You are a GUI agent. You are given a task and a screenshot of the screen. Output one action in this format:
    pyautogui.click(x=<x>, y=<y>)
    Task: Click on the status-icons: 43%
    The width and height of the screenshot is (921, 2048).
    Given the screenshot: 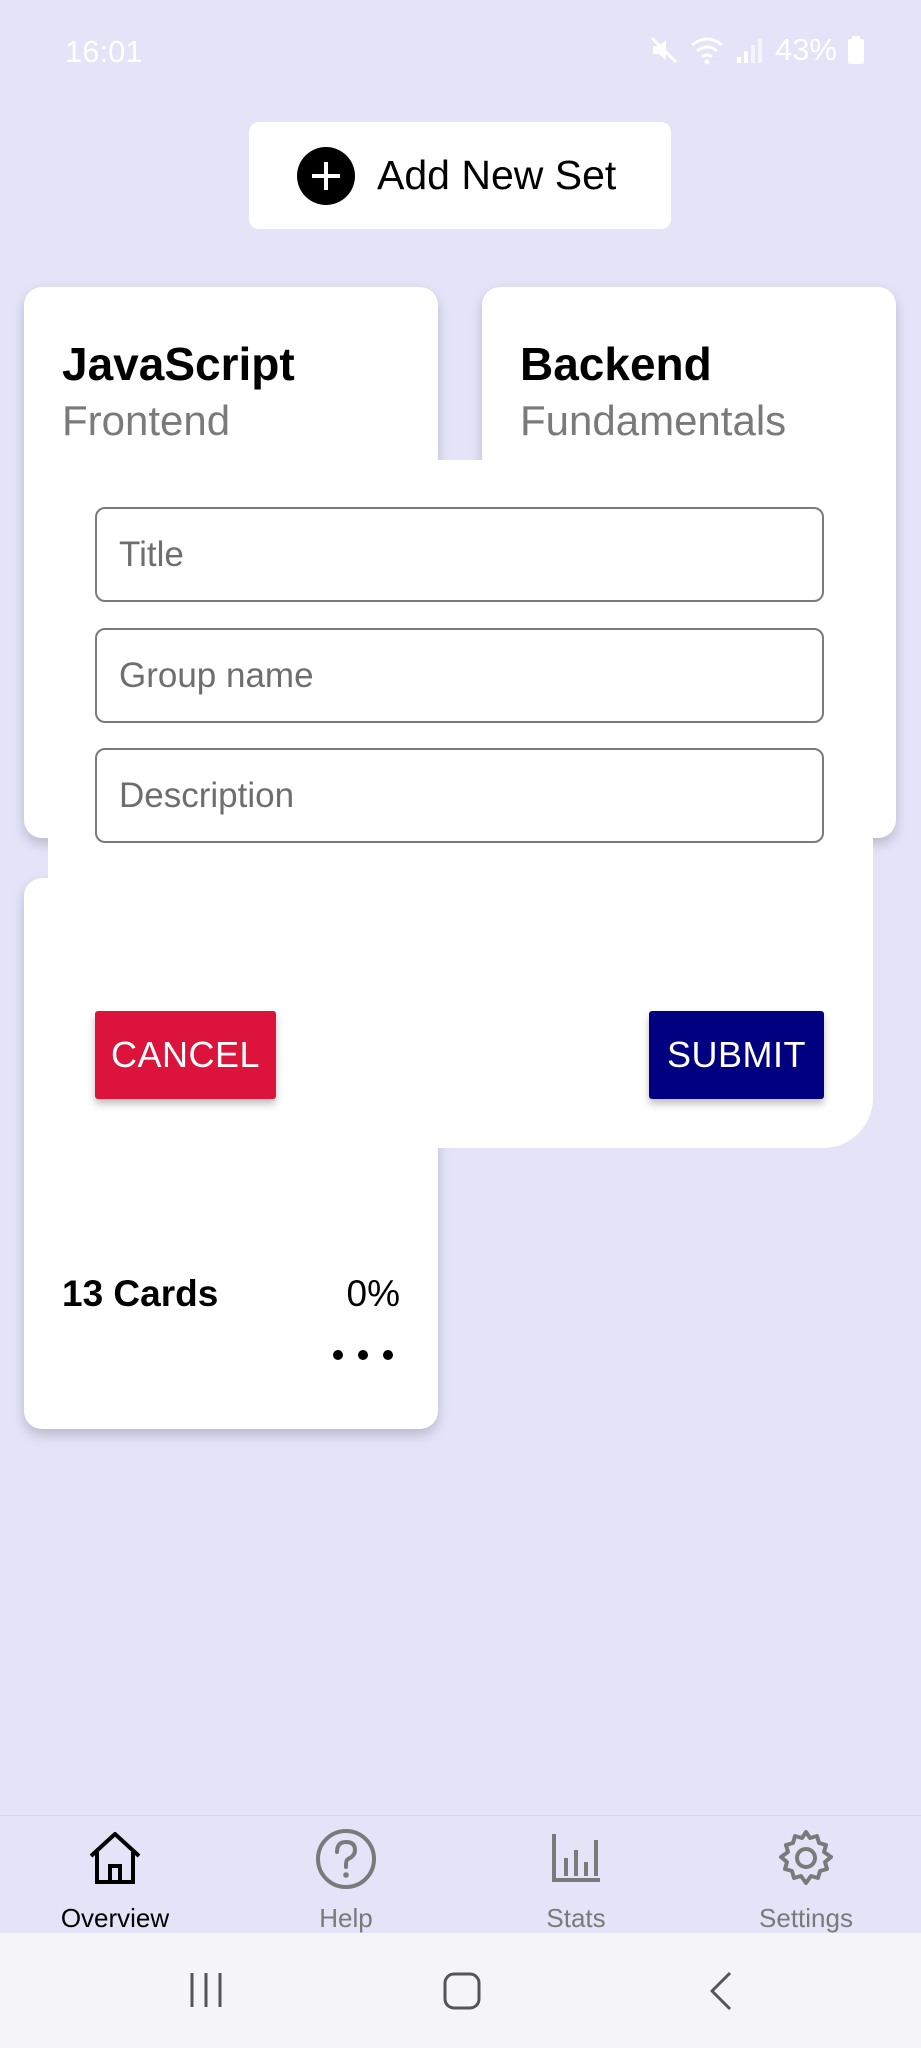 What is the action you would take?
    pyautogui.click(x=757, y=50)
    